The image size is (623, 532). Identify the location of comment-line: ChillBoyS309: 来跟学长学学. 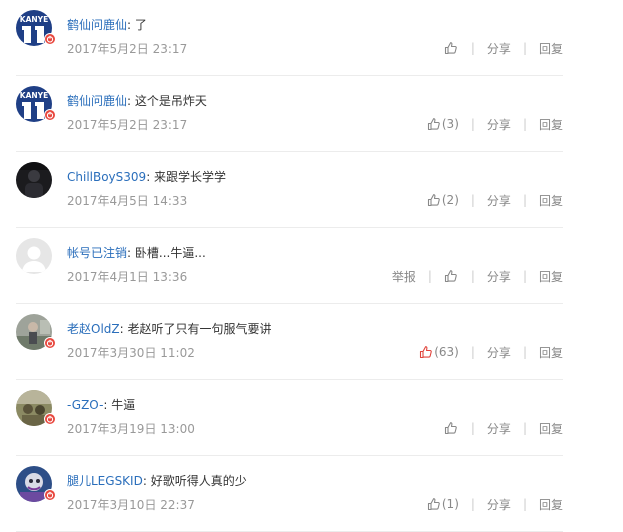
(146, 176).